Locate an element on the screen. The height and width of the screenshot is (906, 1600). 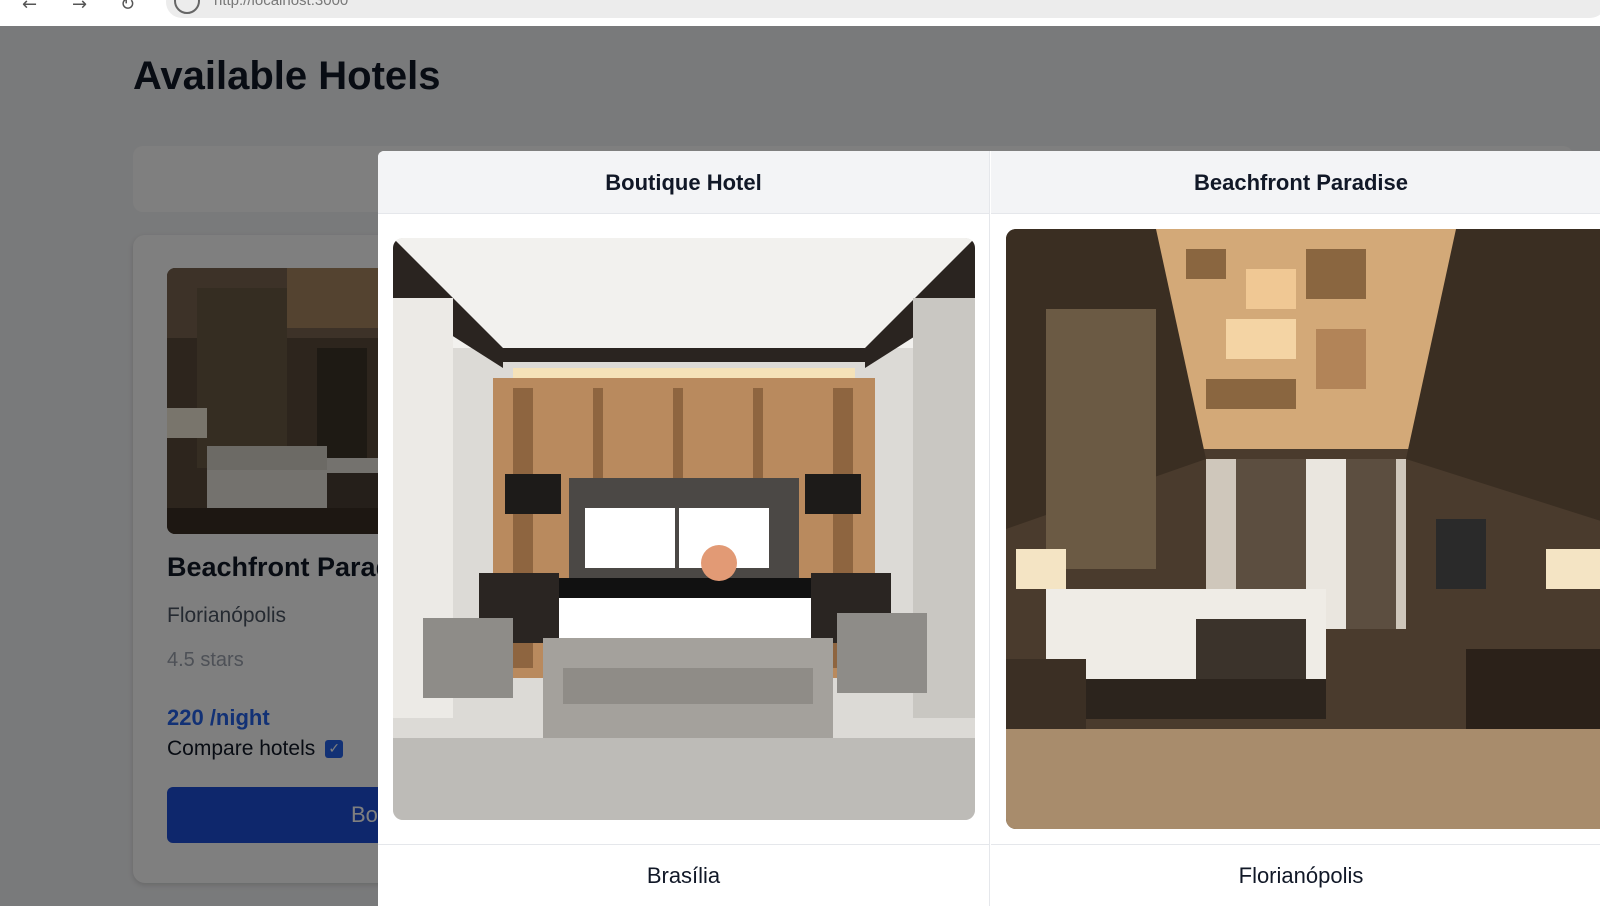
column-hotel-city: Brasília is located at coordinates (683, 875).